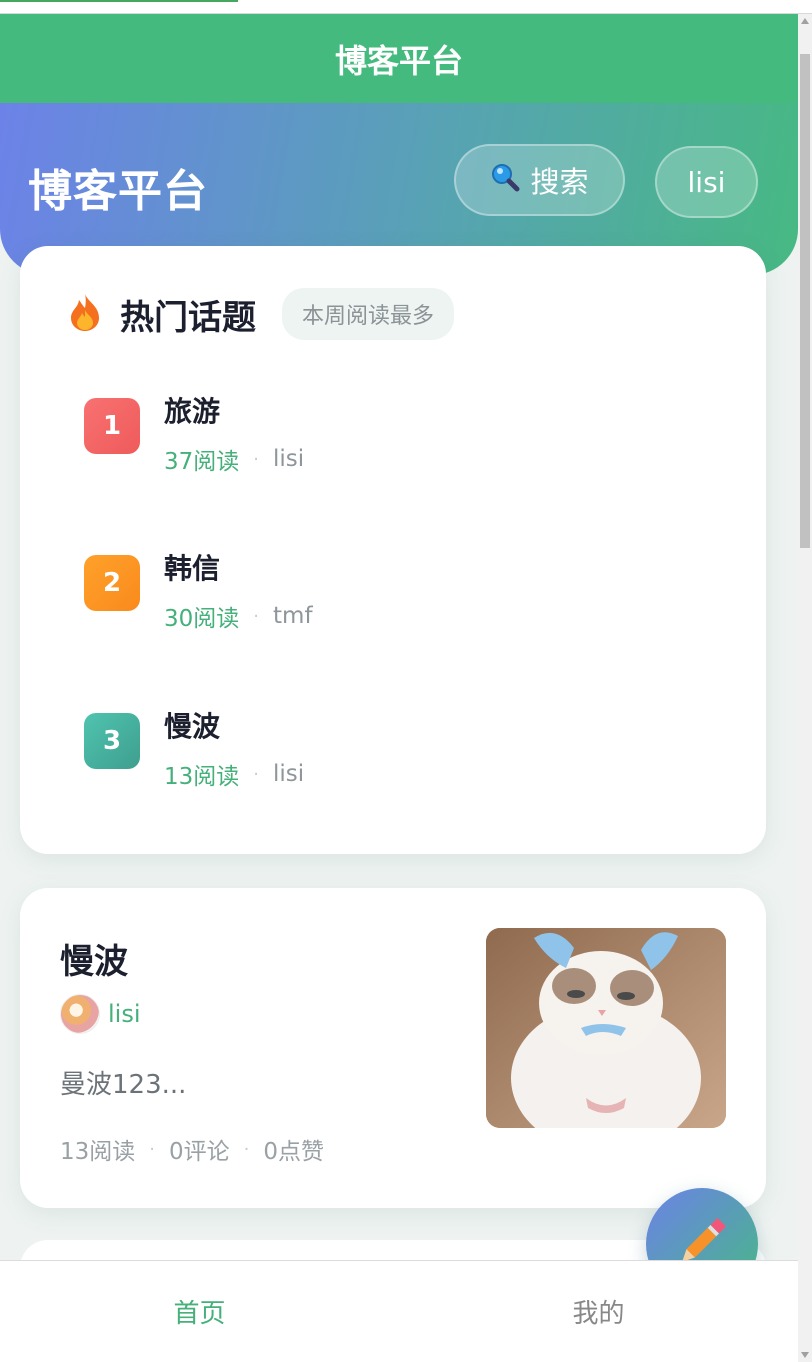  I want to click on user-label: lisi, so click(706, 182).